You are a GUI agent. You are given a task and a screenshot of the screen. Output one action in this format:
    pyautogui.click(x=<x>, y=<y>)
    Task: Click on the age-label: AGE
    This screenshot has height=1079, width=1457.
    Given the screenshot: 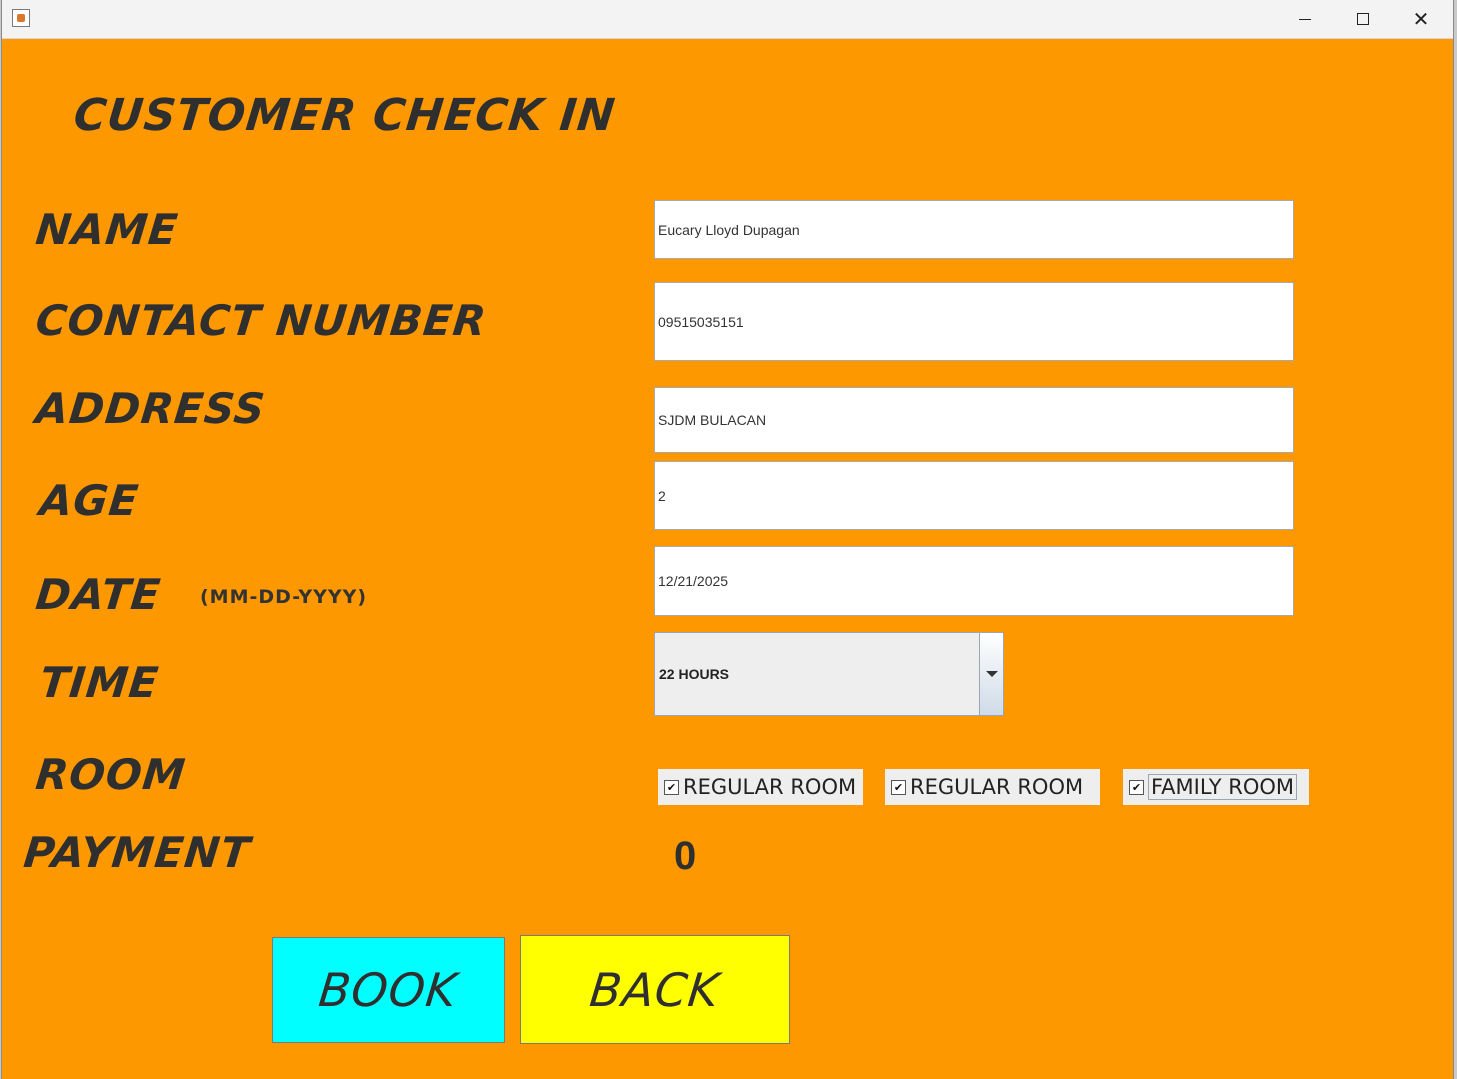 What is the action you would take?
    pyautogui.click(x=89, y=500)
    